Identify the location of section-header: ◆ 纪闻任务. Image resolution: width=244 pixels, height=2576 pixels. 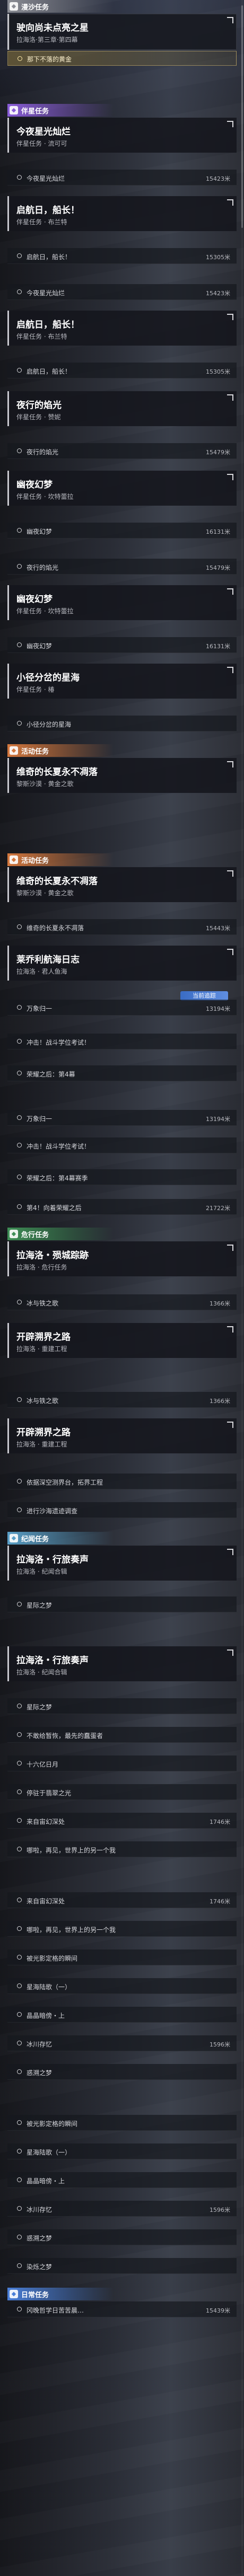
(122, 1538).